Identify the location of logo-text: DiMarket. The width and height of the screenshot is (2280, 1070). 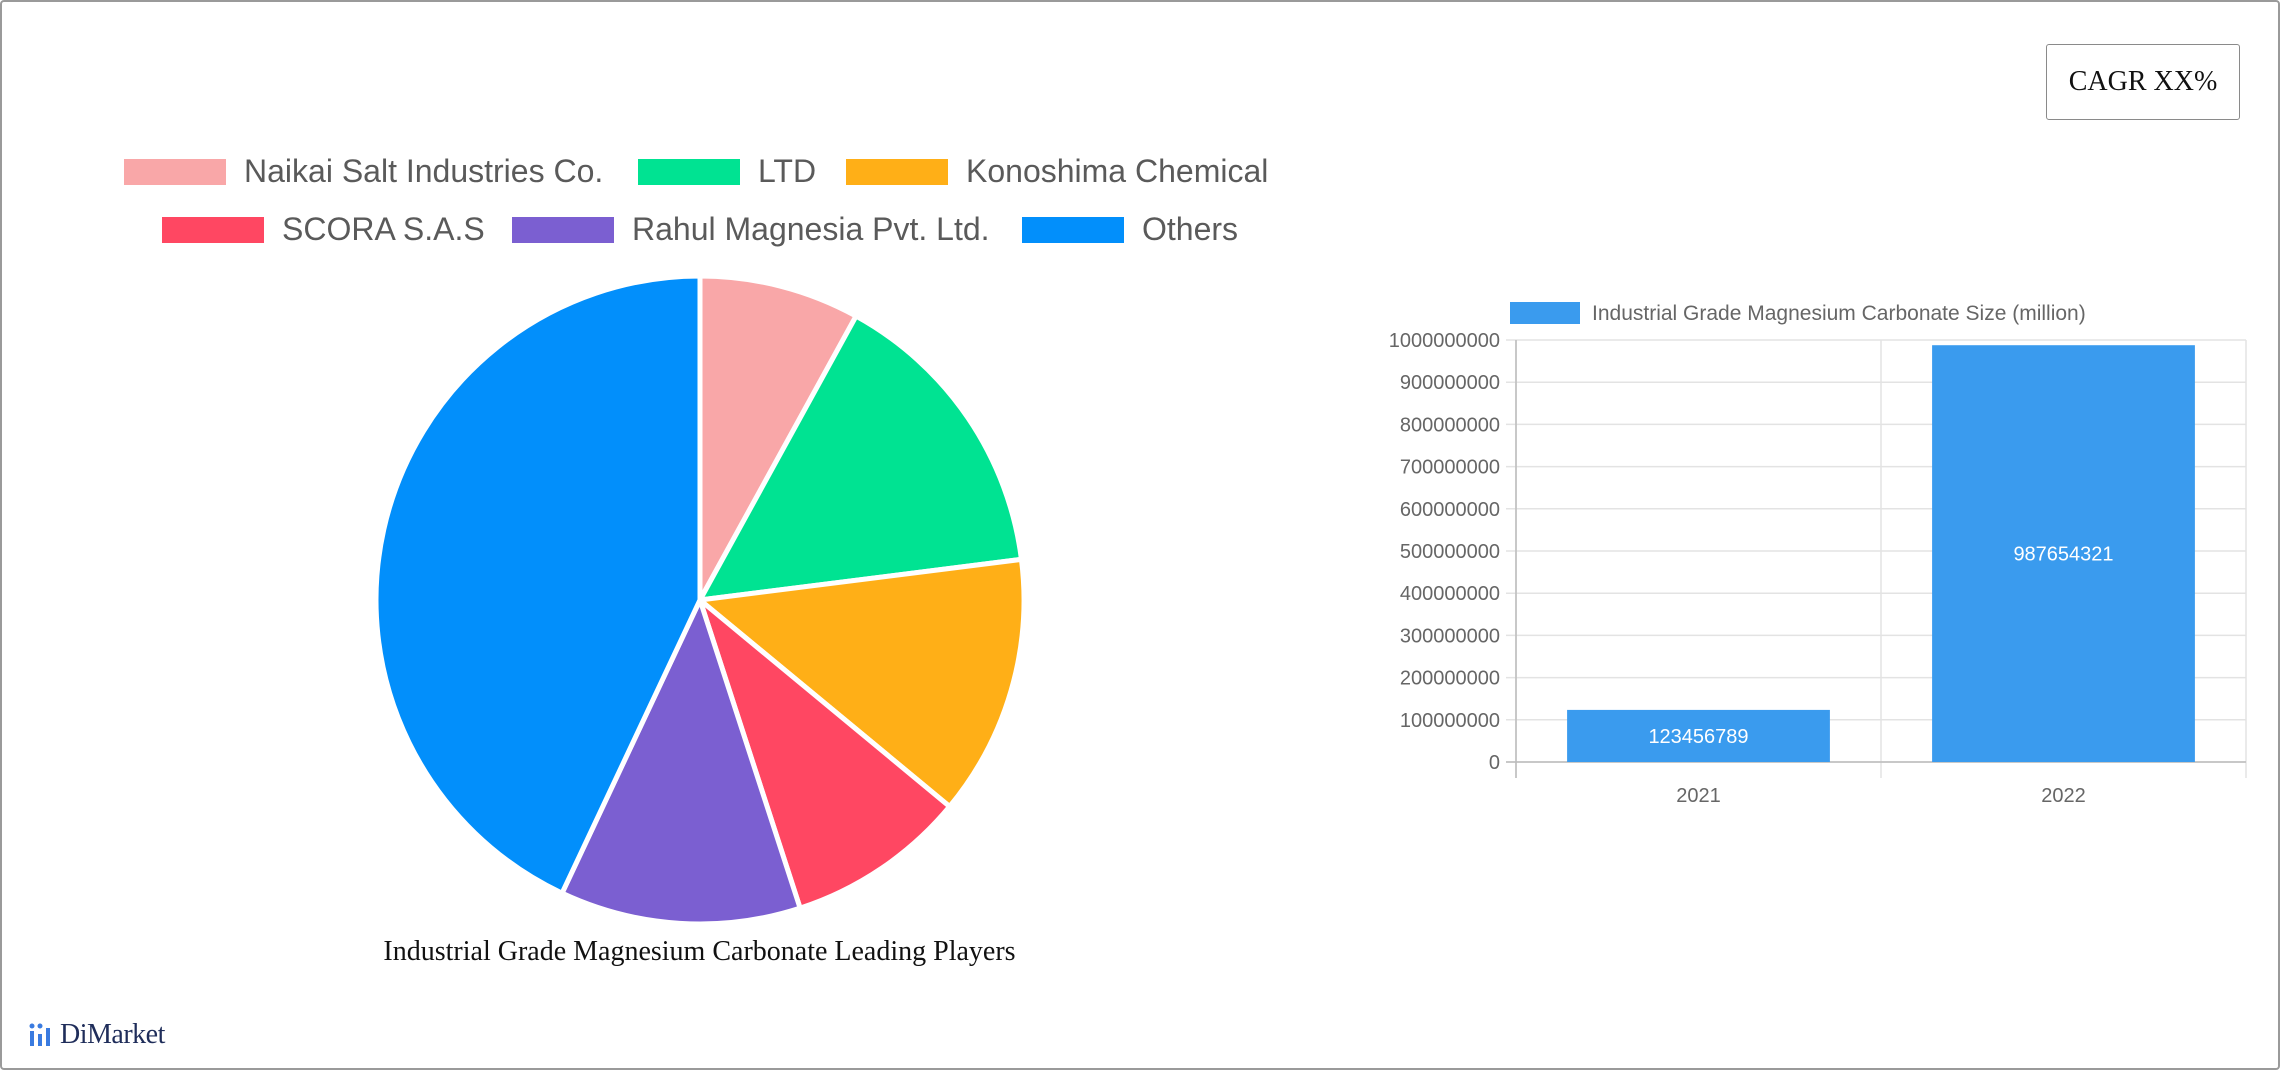
(112, 1034).